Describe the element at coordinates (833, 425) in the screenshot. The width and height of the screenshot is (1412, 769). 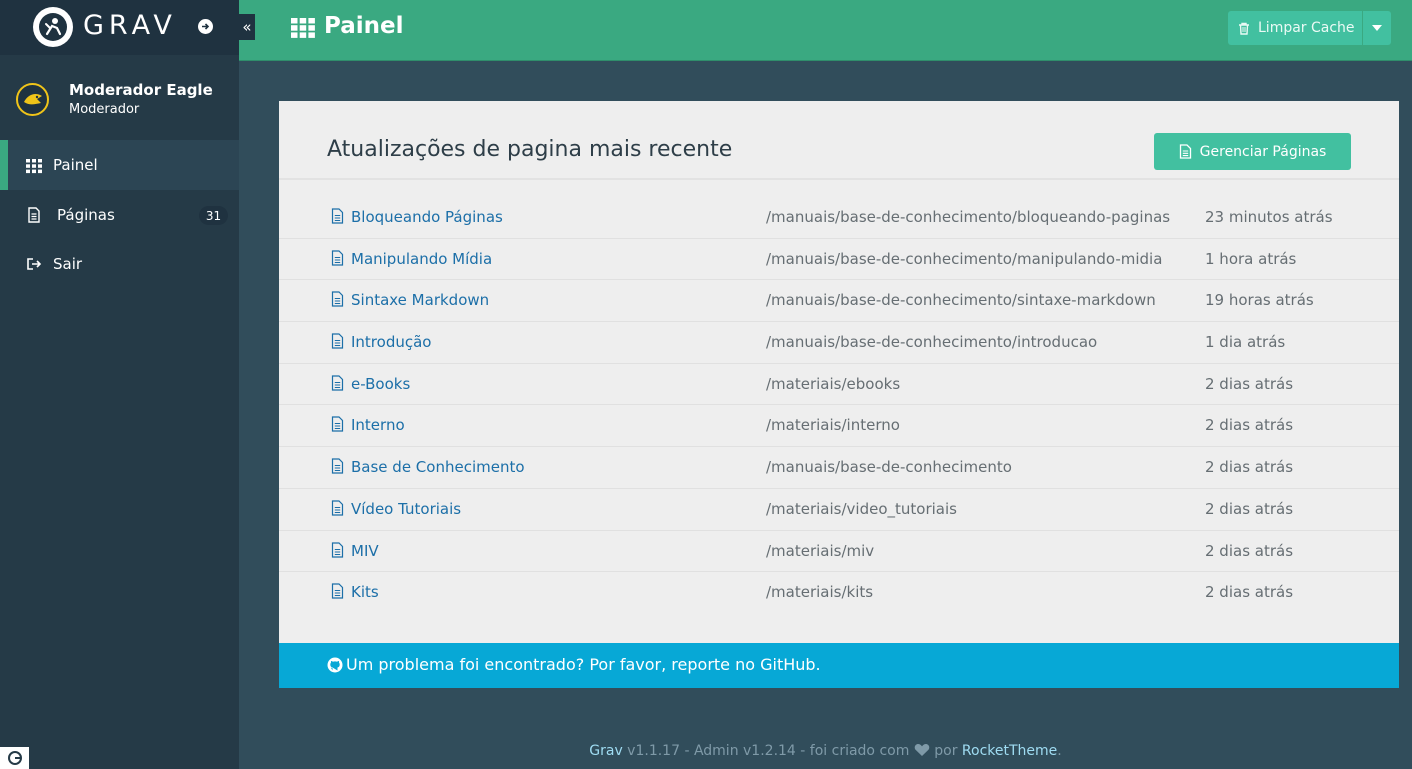
I see `page-route: /materiais/interno` at that location.